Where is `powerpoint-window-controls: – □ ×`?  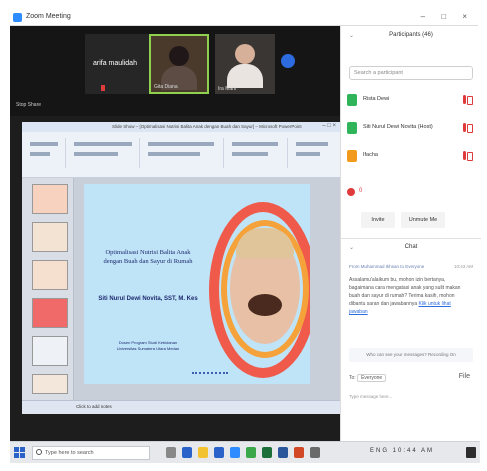
powerpoint-window-controls: – □ × is located at coordinates (329, 126).